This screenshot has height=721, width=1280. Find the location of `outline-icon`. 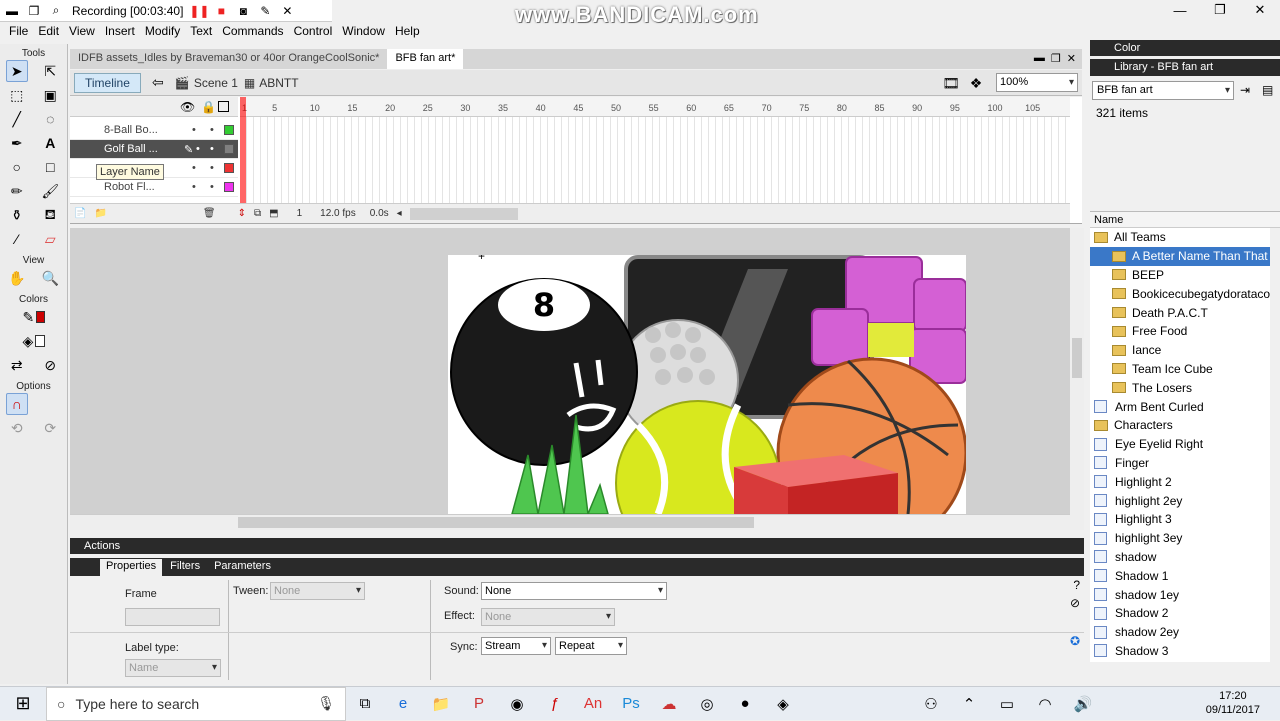

outline-icon is located at coordinates (223, 106).